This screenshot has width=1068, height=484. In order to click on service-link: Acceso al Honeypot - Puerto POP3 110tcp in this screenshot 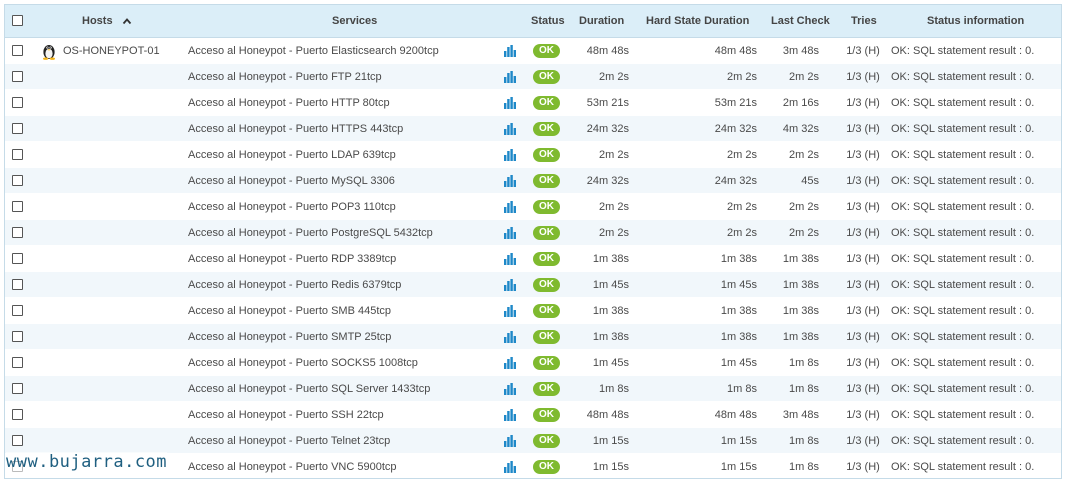, I will do `click(292, 207)`.